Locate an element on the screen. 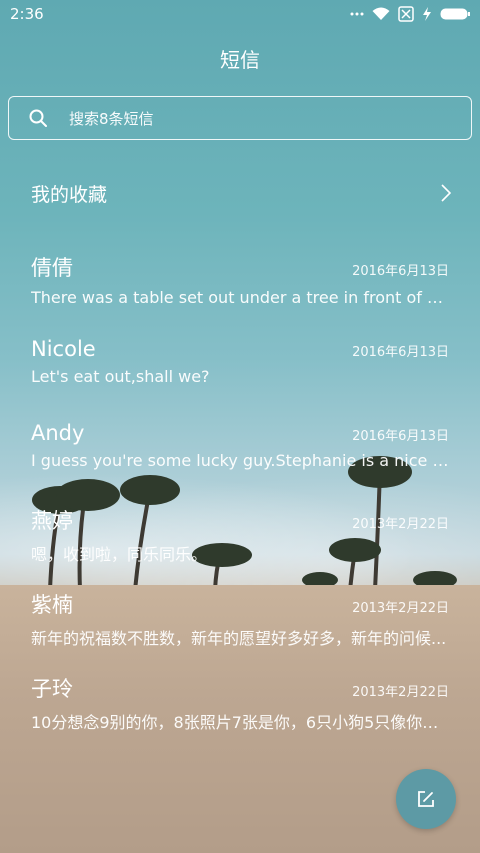 This screenshot has width=480, height=853. compose-button is located at coordinates (426, 799).